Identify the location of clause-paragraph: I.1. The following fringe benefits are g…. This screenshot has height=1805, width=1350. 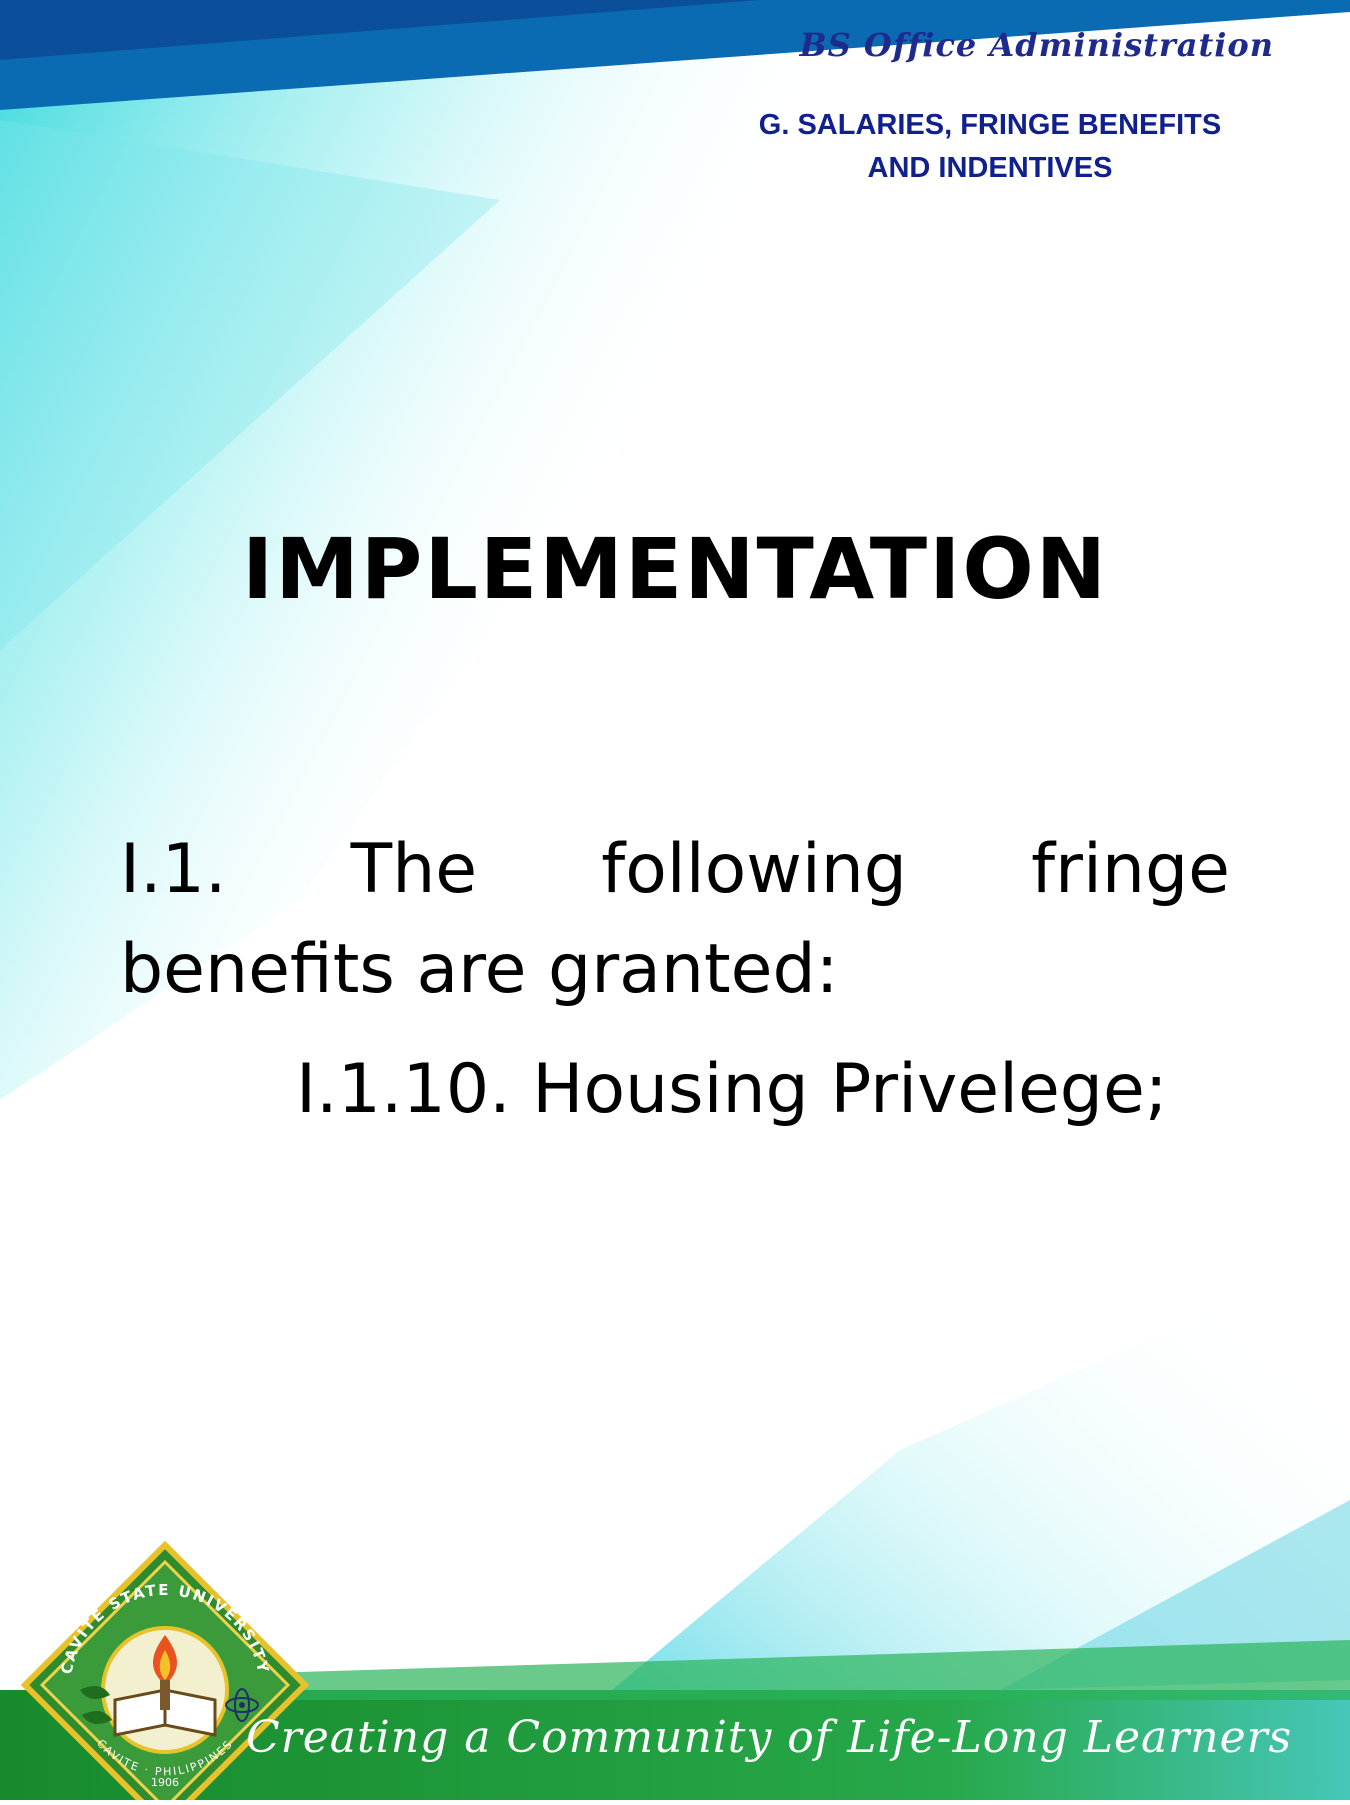
(675, 920).